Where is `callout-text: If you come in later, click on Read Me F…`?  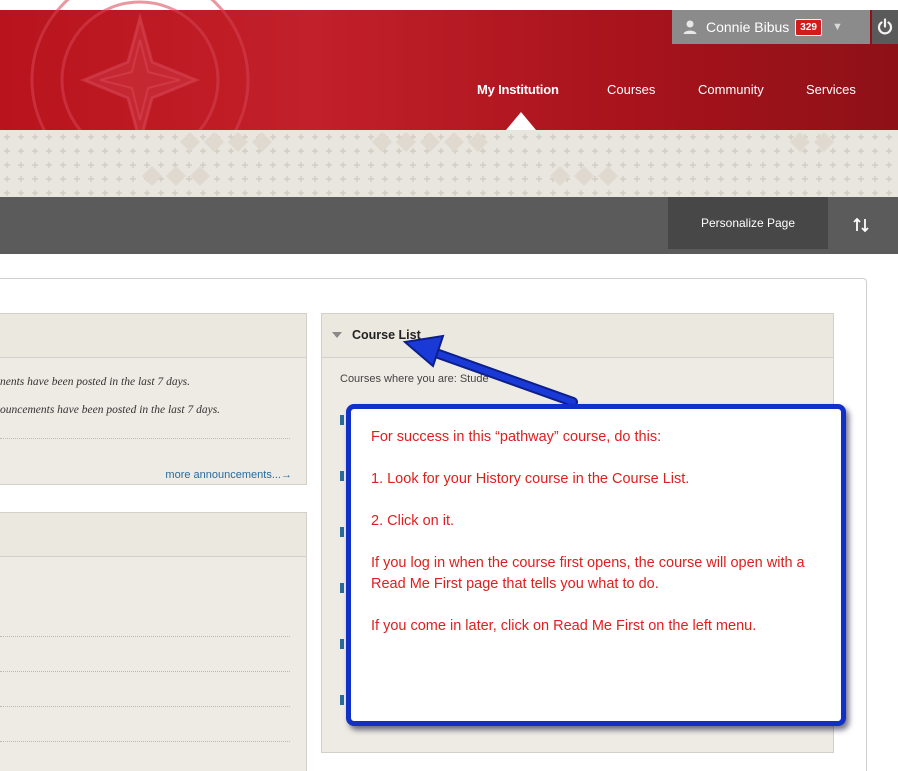 callout-text: If you come in later, click on Read Me F… is located at coordinates (564, 626).